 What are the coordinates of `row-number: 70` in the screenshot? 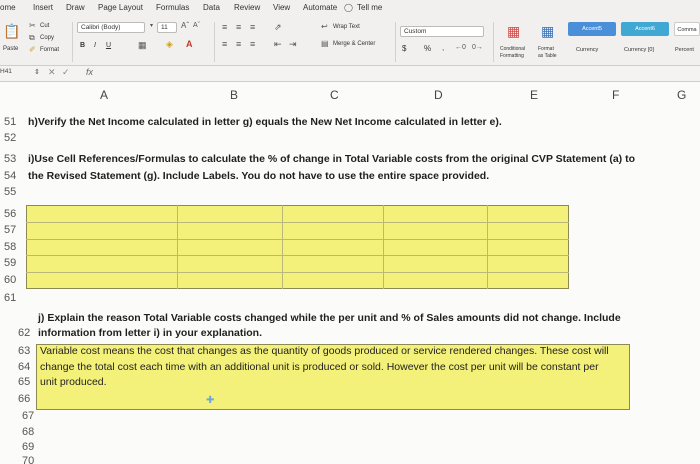 It's located at (28, 459).